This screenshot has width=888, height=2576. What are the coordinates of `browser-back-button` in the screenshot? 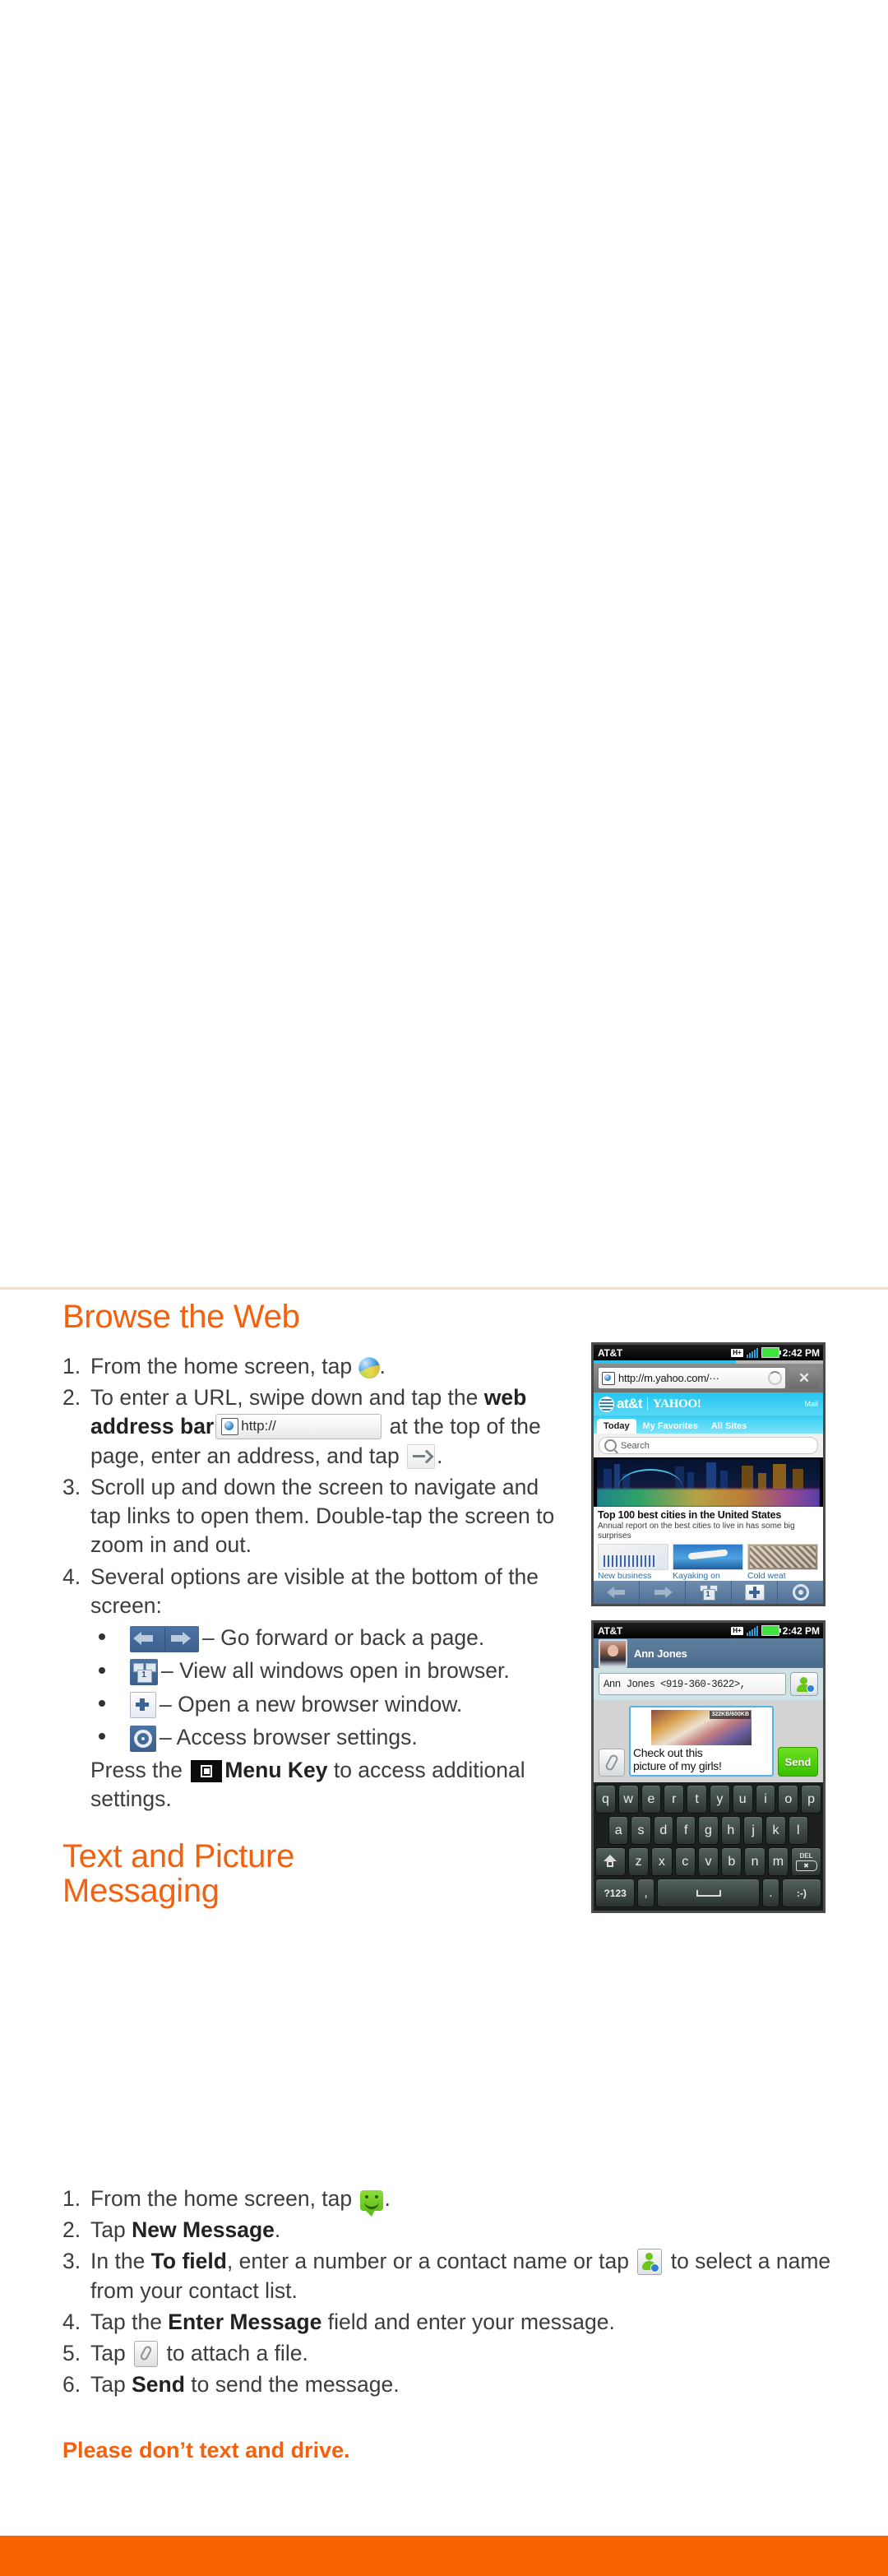 It's located at (617, 1593).